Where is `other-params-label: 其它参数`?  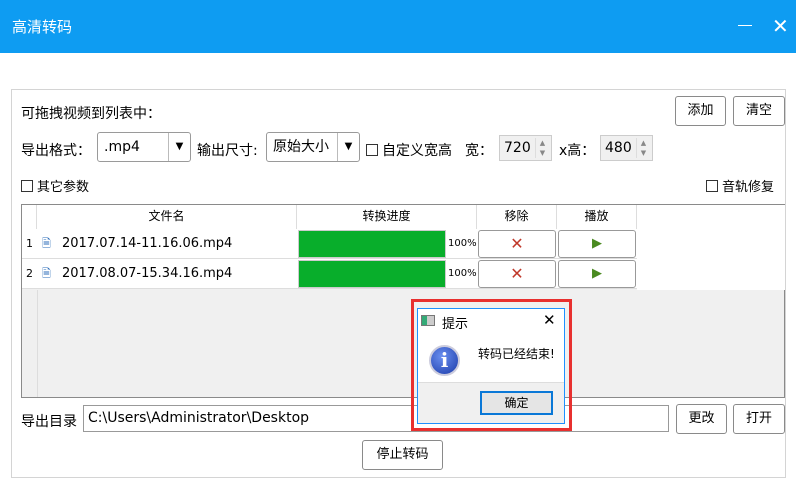
other-params-label: 其它参数 is located at coordinates (63, 187).